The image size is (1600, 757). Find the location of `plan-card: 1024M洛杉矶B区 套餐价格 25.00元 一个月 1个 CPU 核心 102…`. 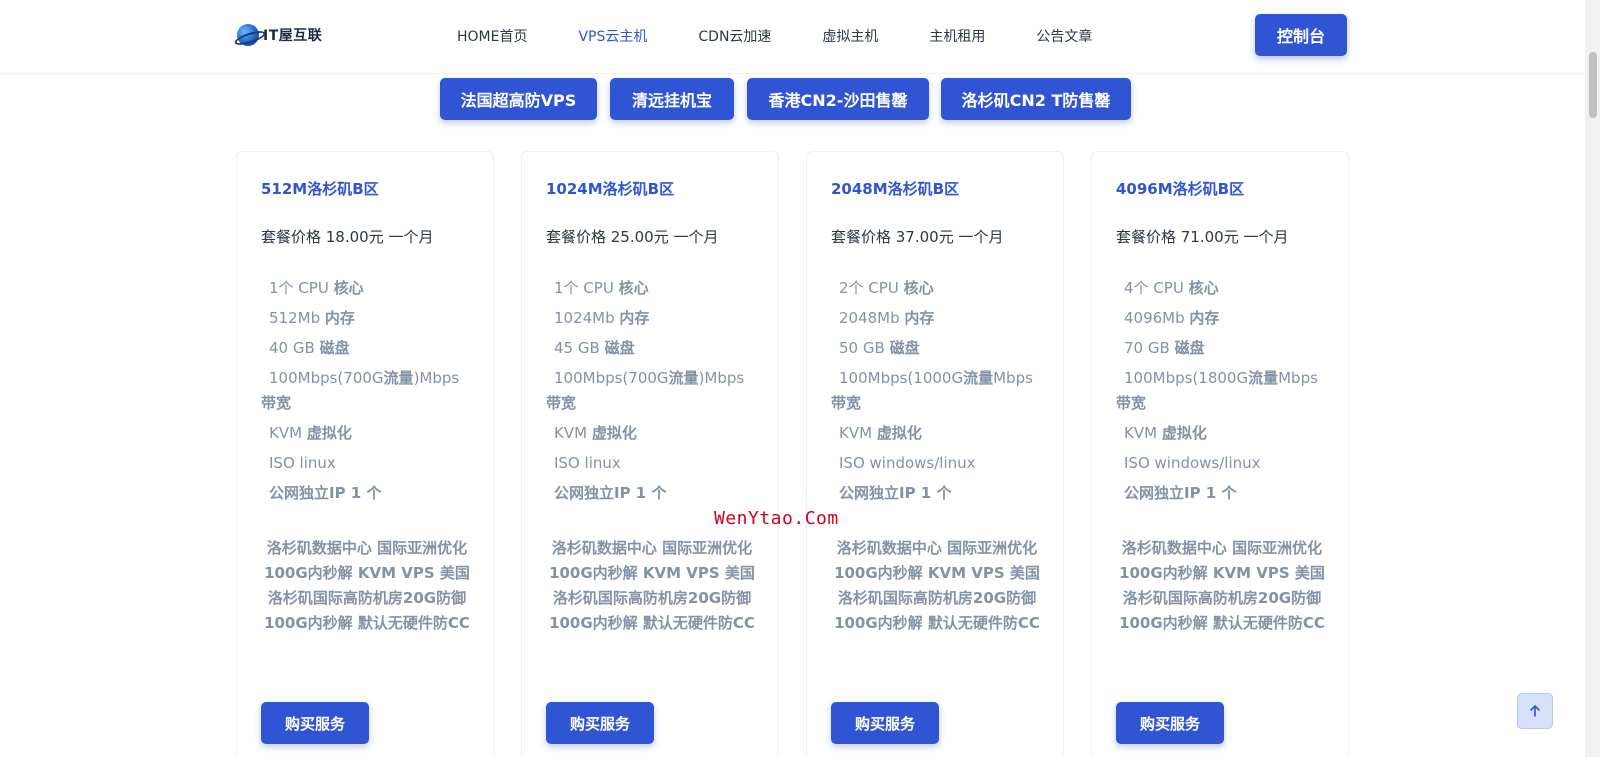

plan-card: 1024M洛杉矶B区 套餐价格 25.00元 一个月 1个 CPU 核心 102… is located at coordinates (650, 454).